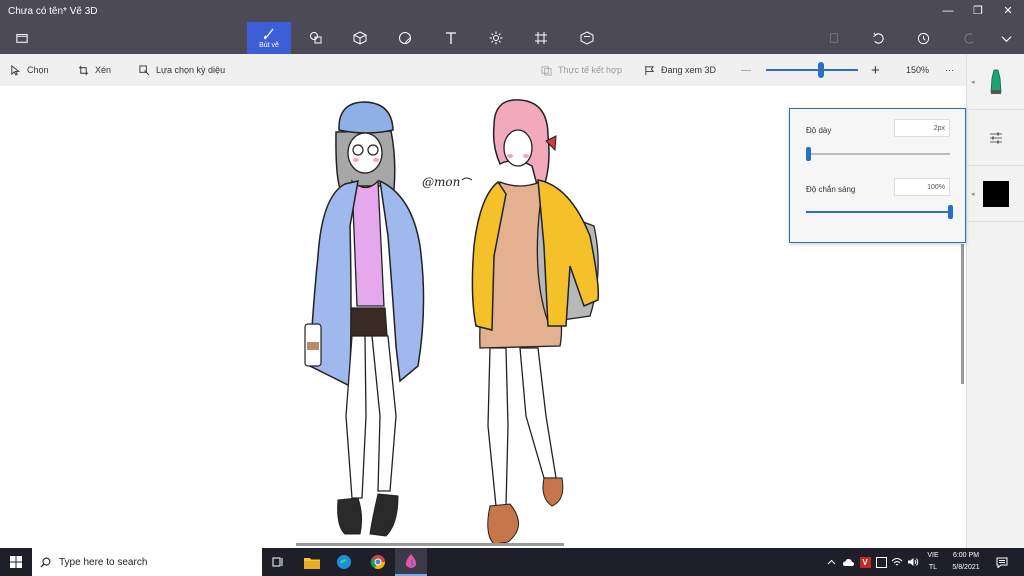 This screenshot has height=576, width=1024. Describe the element at coordinates (144, 69) in the screenshot. I see `magic-select-icon` at that location.